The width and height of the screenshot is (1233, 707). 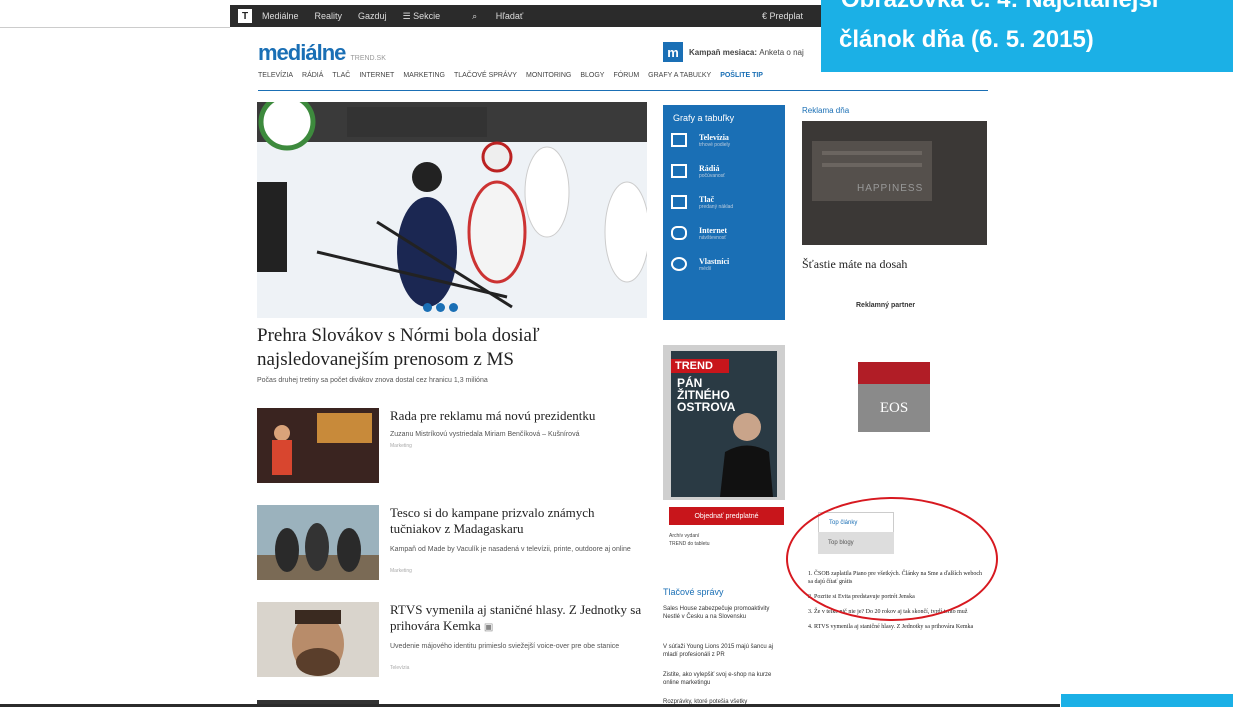 I want to click on grafy-item: Tlač predaný náklad, so click(x=724, y=202).